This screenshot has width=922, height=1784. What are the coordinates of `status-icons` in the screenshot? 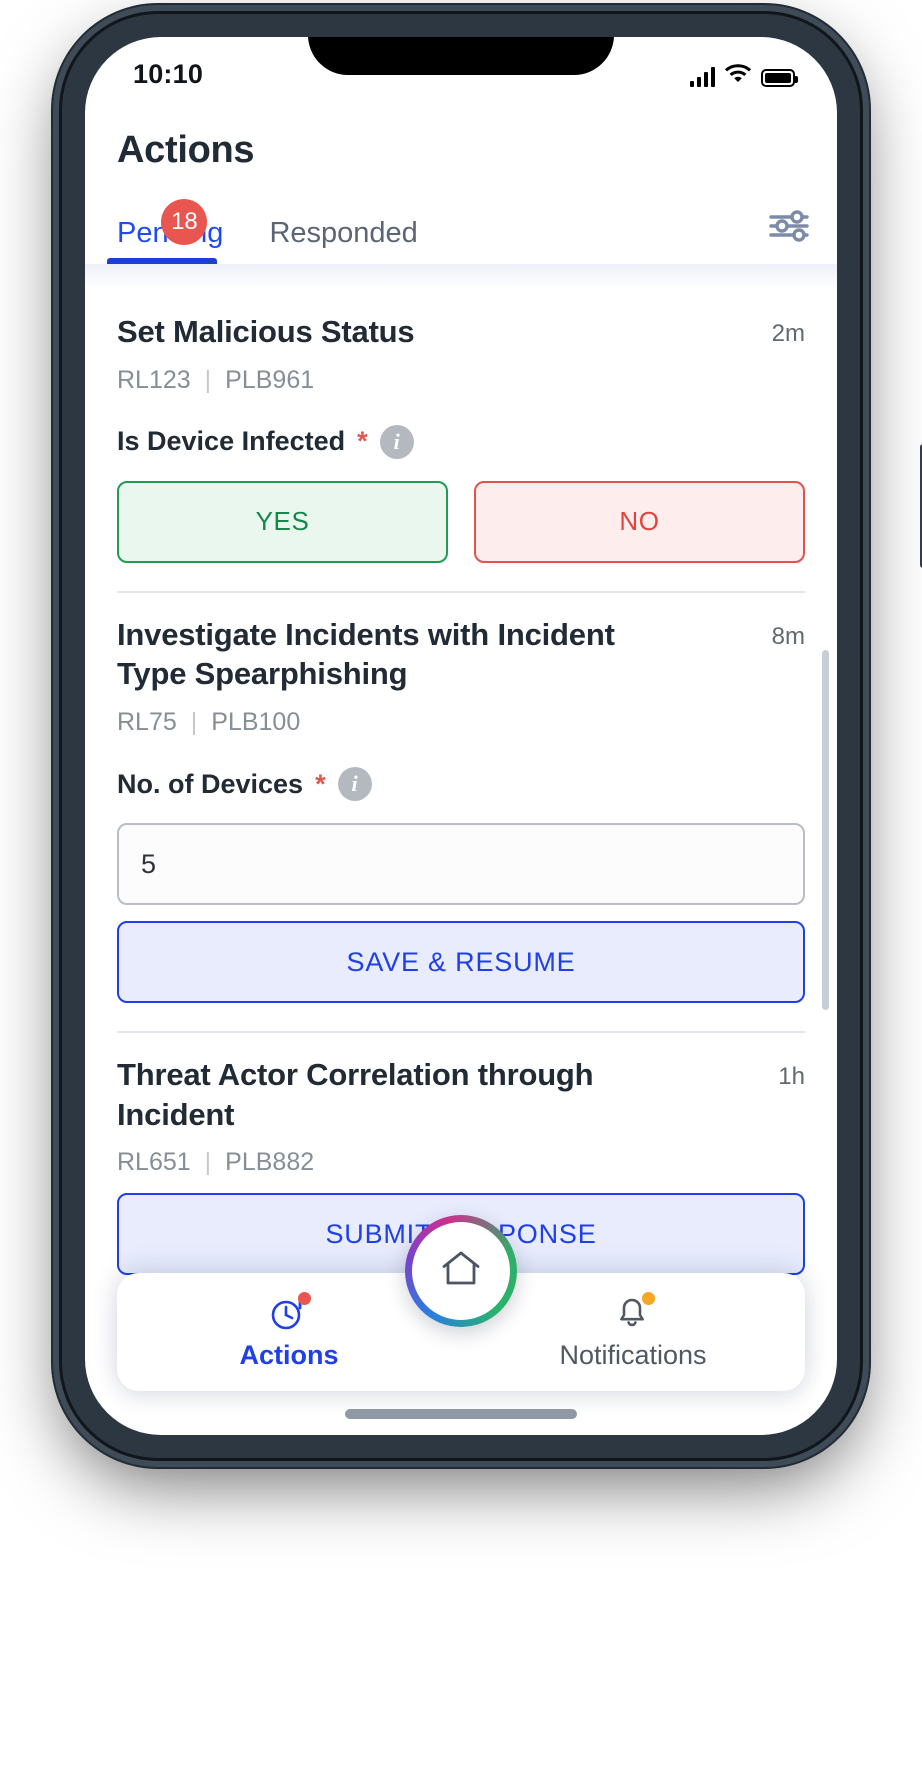 It's located at (743, 73).